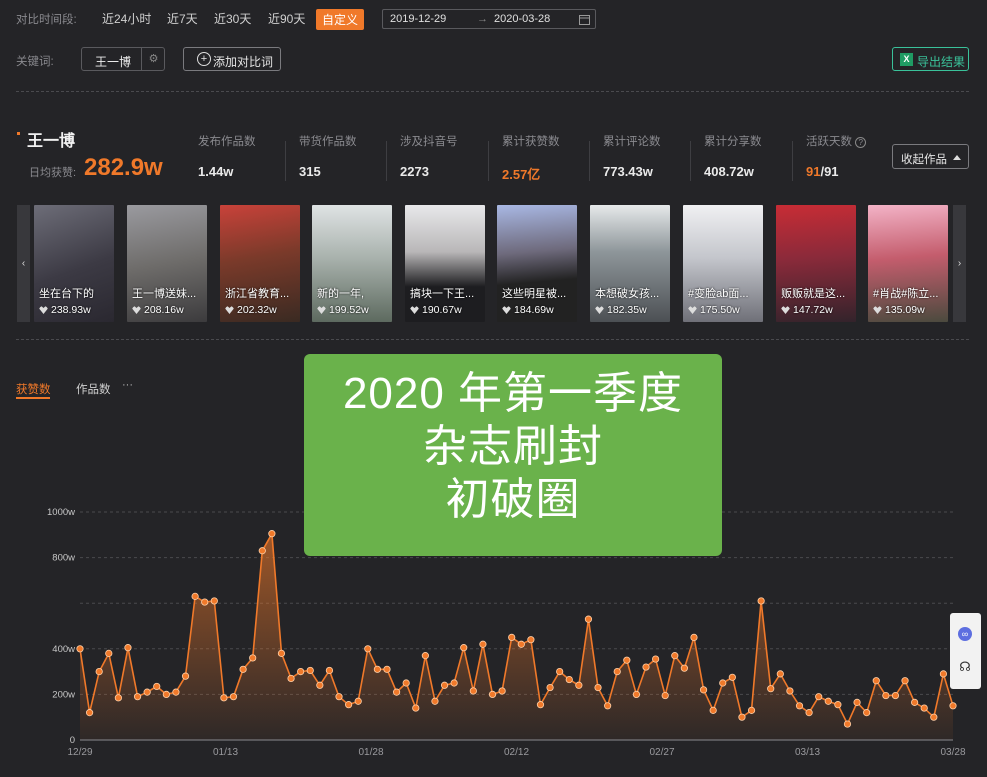 The height and width of the screenshot is (777, 987). What do you see at coordinates (225, 752) in the screenshot?
I see `x-tick-label: 01/13` at bounding box center [225, 752].